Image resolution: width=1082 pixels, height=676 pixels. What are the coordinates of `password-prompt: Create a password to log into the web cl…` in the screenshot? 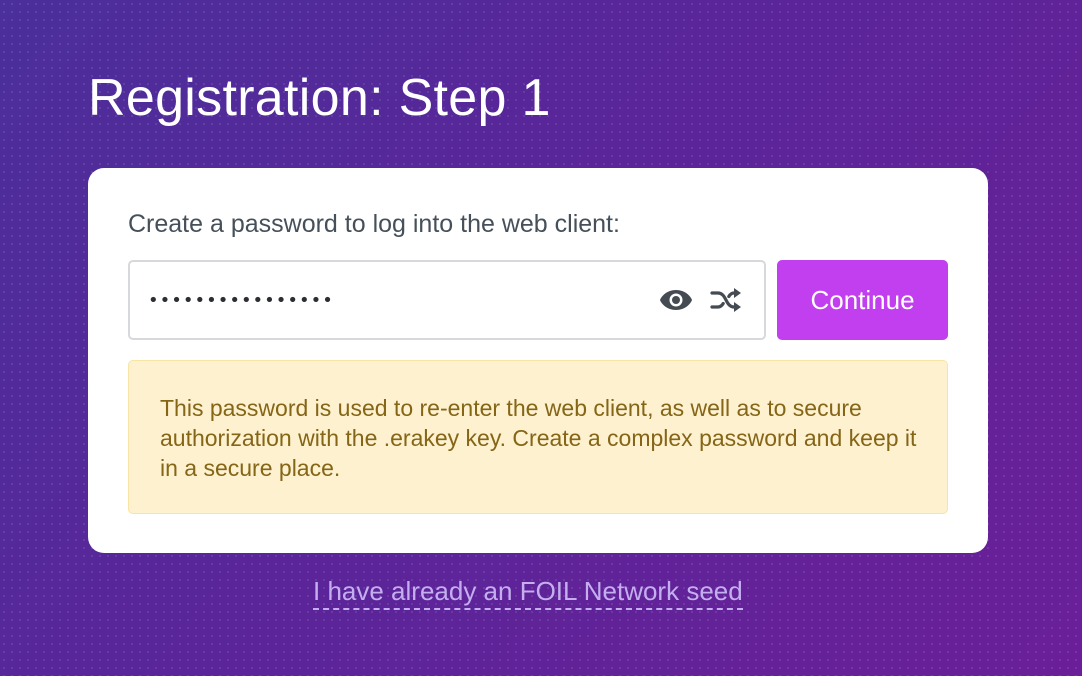 It's located at (374, 224).